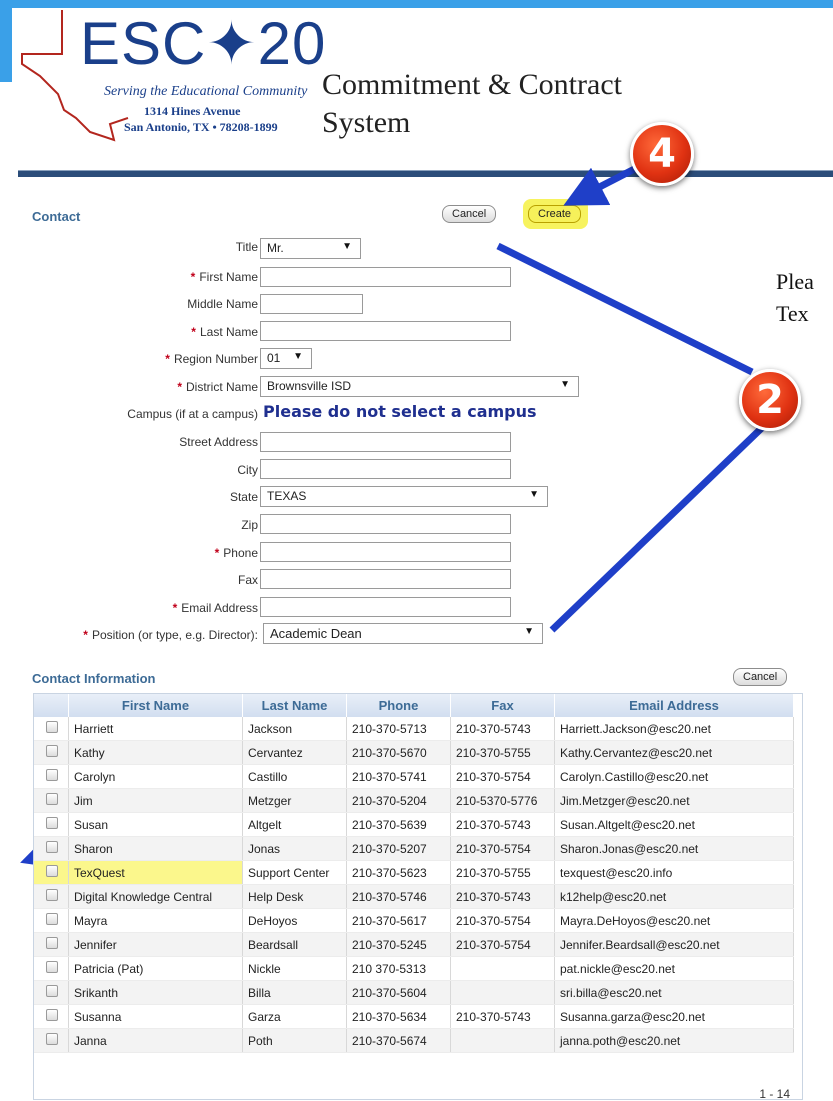  Describe the element at coordinates (398, 872) in the screenshot. I see `cell-phone: 210-370-5623` at that location.